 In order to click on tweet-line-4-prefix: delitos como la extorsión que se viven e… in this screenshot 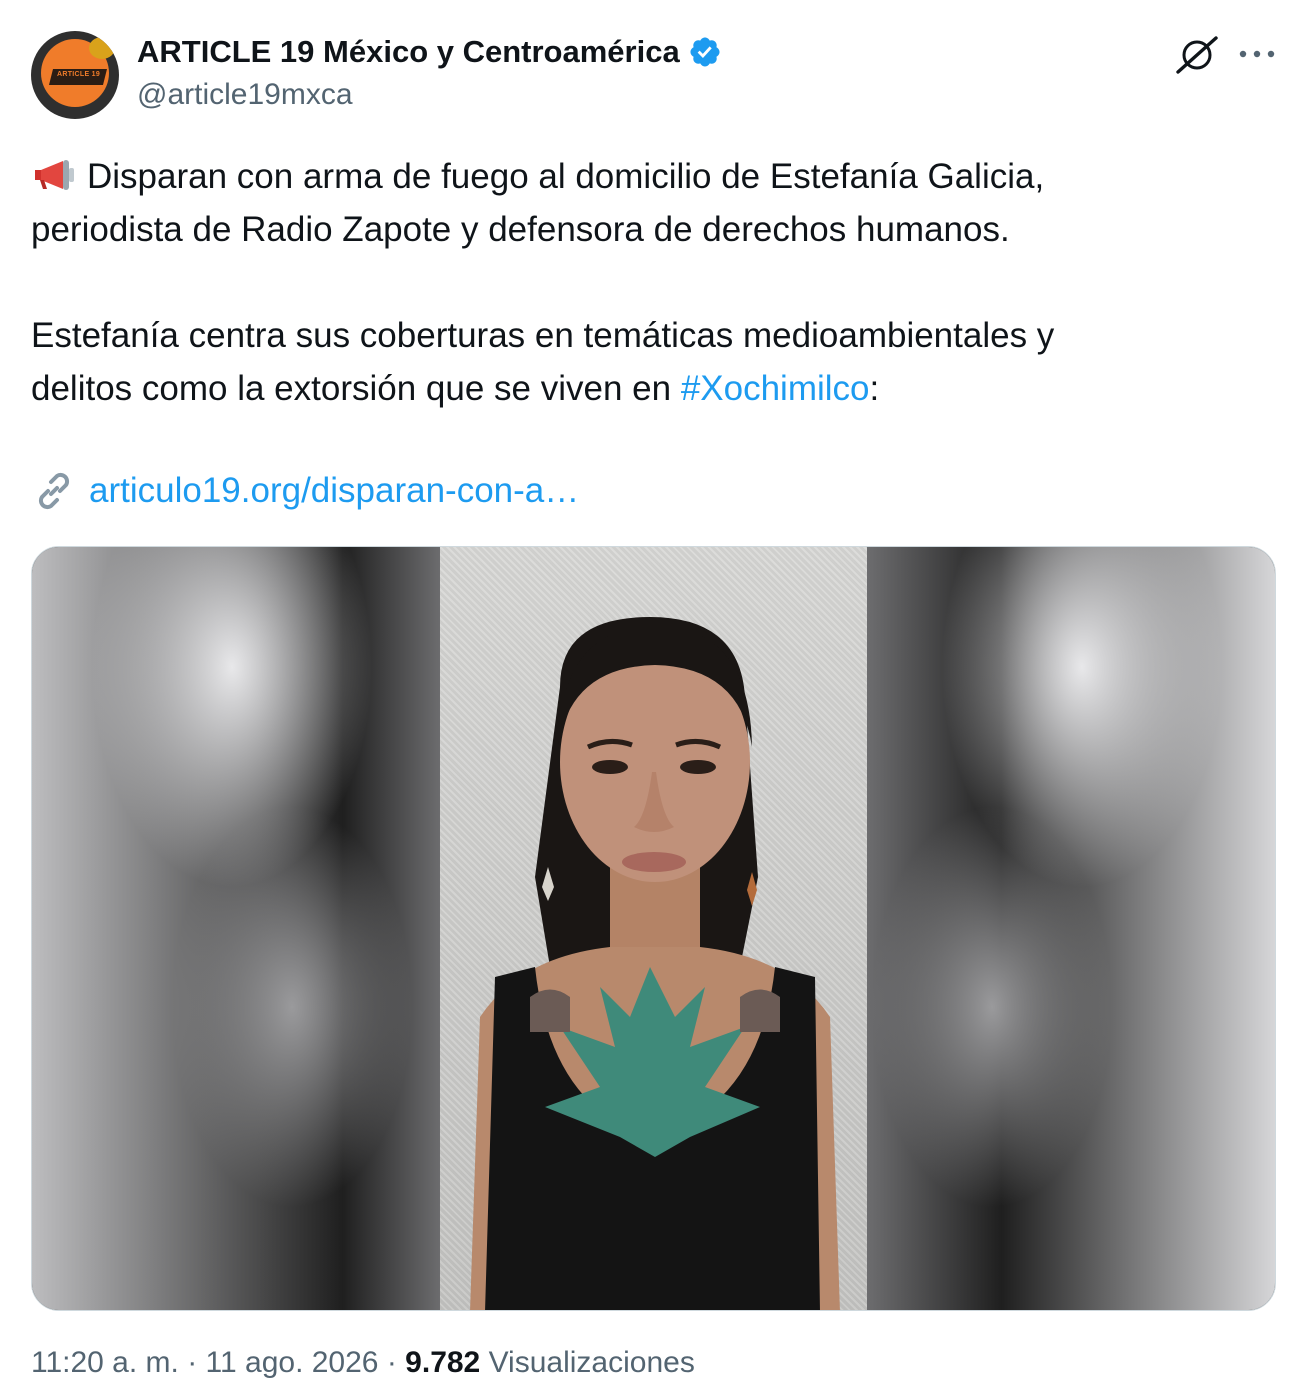, I will do `click(356, 388)`.